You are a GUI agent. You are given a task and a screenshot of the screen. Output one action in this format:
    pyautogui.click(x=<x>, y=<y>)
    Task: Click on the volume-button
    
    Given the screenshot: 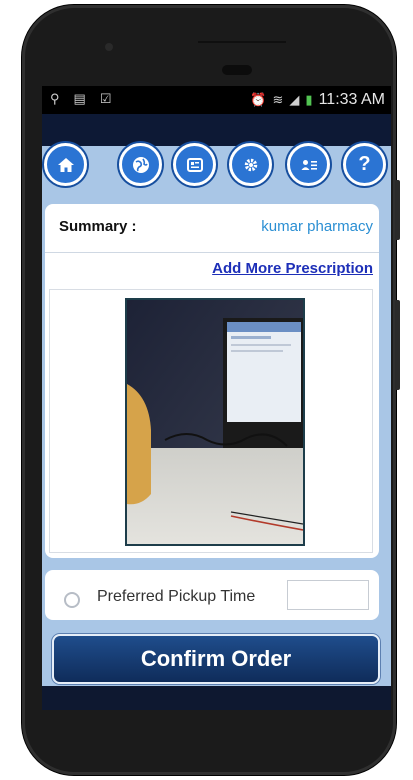 What is the action you would take?
    pyautogui.click(x=397, y=210)
    